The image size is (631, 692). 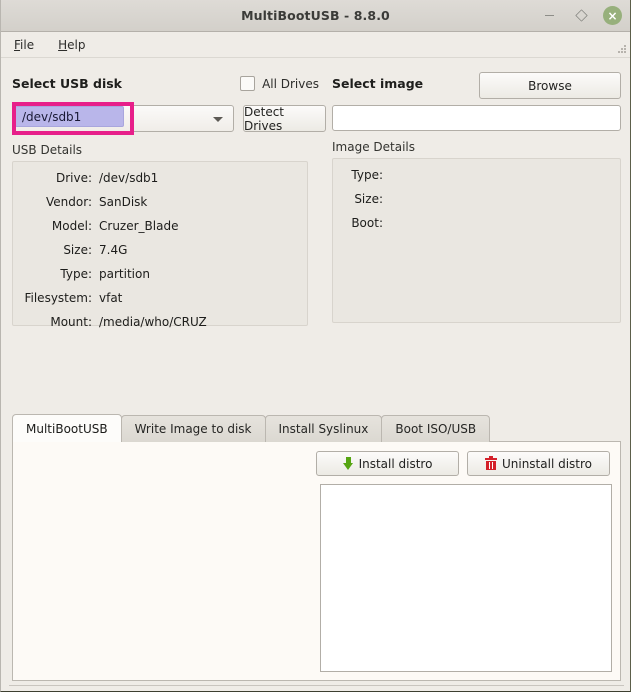 I want to click on usb-detail-key: Model:, so click(x=71, y=226).